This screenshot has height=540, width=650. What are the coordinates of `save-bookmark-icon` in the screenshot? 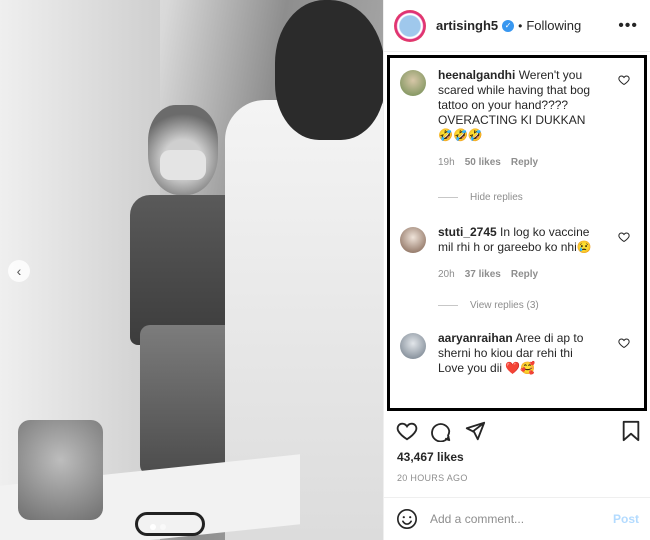 It's located at (631, 431).